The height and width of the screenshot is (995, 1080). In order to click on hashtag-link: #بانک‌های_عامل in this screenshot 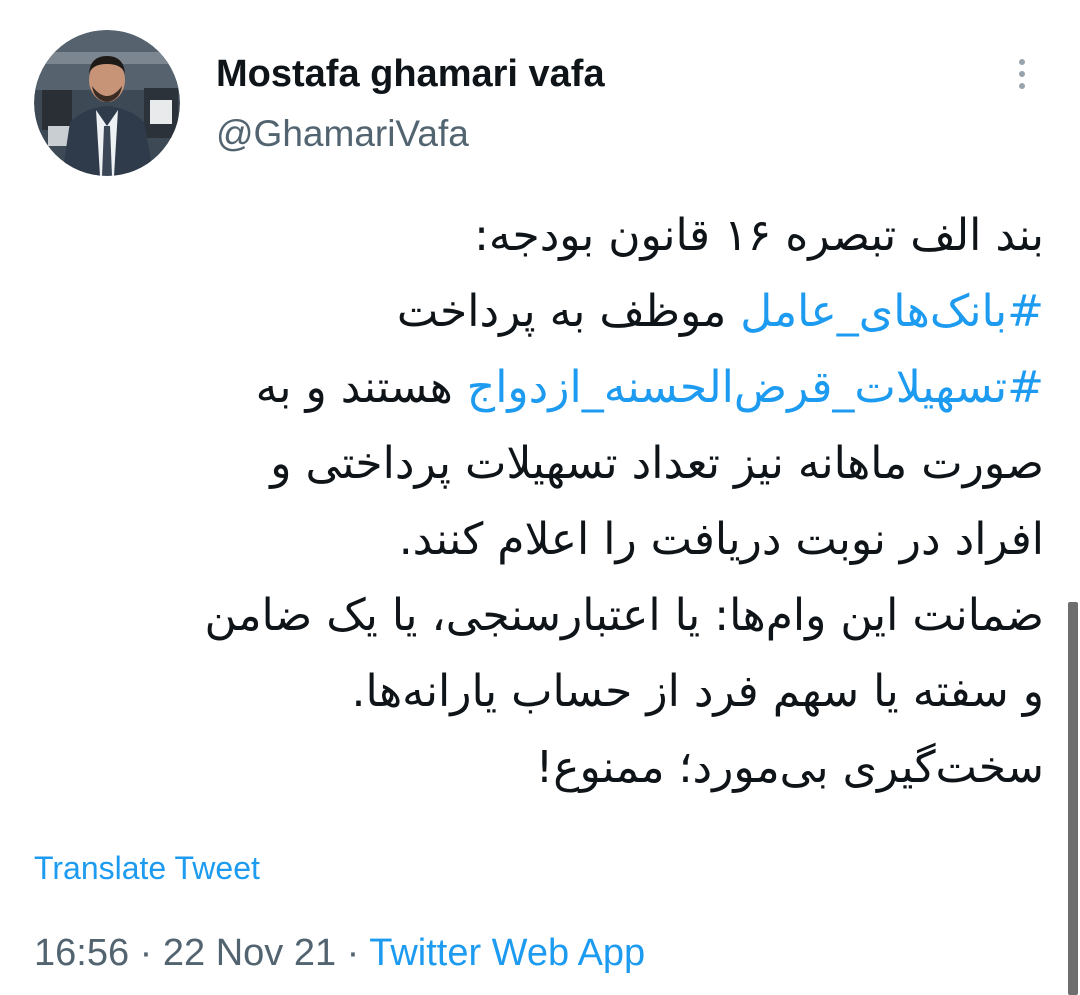, I will do `click(892, 311)`.